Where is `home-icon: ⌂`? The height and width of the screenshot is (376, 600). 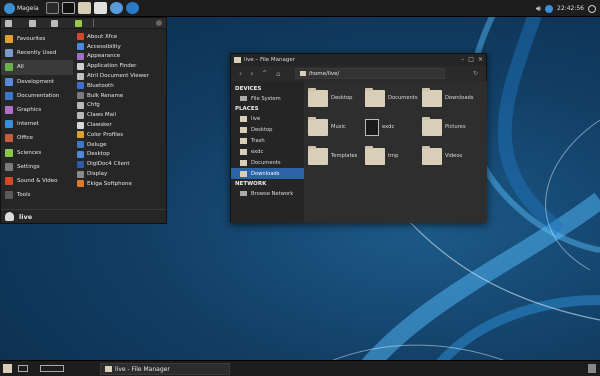
home-icon: ⌂ is located at coordinates (278, 74).